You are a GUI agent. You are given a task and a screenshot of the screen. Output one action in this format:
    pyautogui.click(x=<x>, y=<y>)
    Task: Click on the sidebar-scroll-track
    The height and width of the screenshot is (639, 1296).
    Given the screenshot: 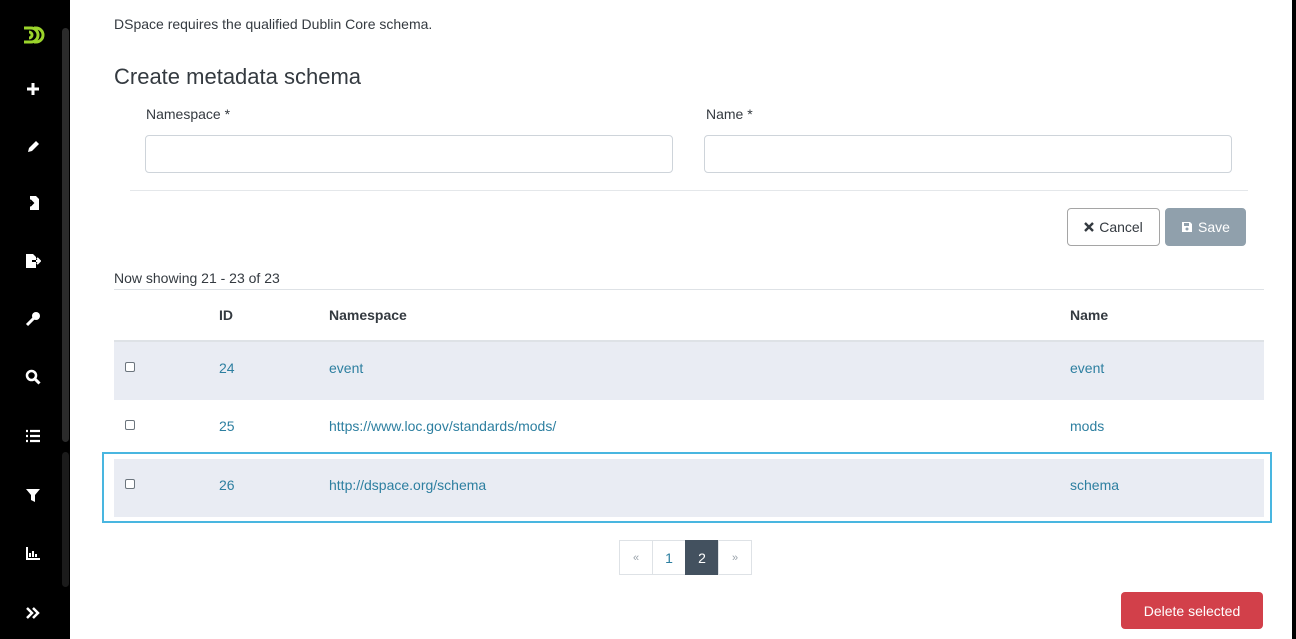 What is the action you would take?
    pyautogui.click(x=65, y=519)
    